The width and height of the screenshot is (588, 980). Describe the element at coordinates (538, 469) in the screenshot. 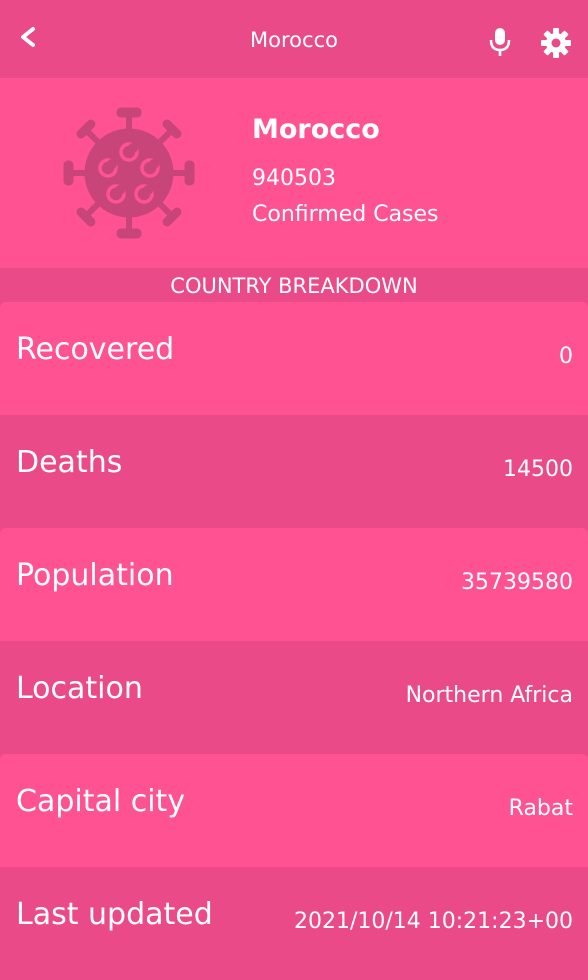

I see `breakdown-value: 14500` at that location.